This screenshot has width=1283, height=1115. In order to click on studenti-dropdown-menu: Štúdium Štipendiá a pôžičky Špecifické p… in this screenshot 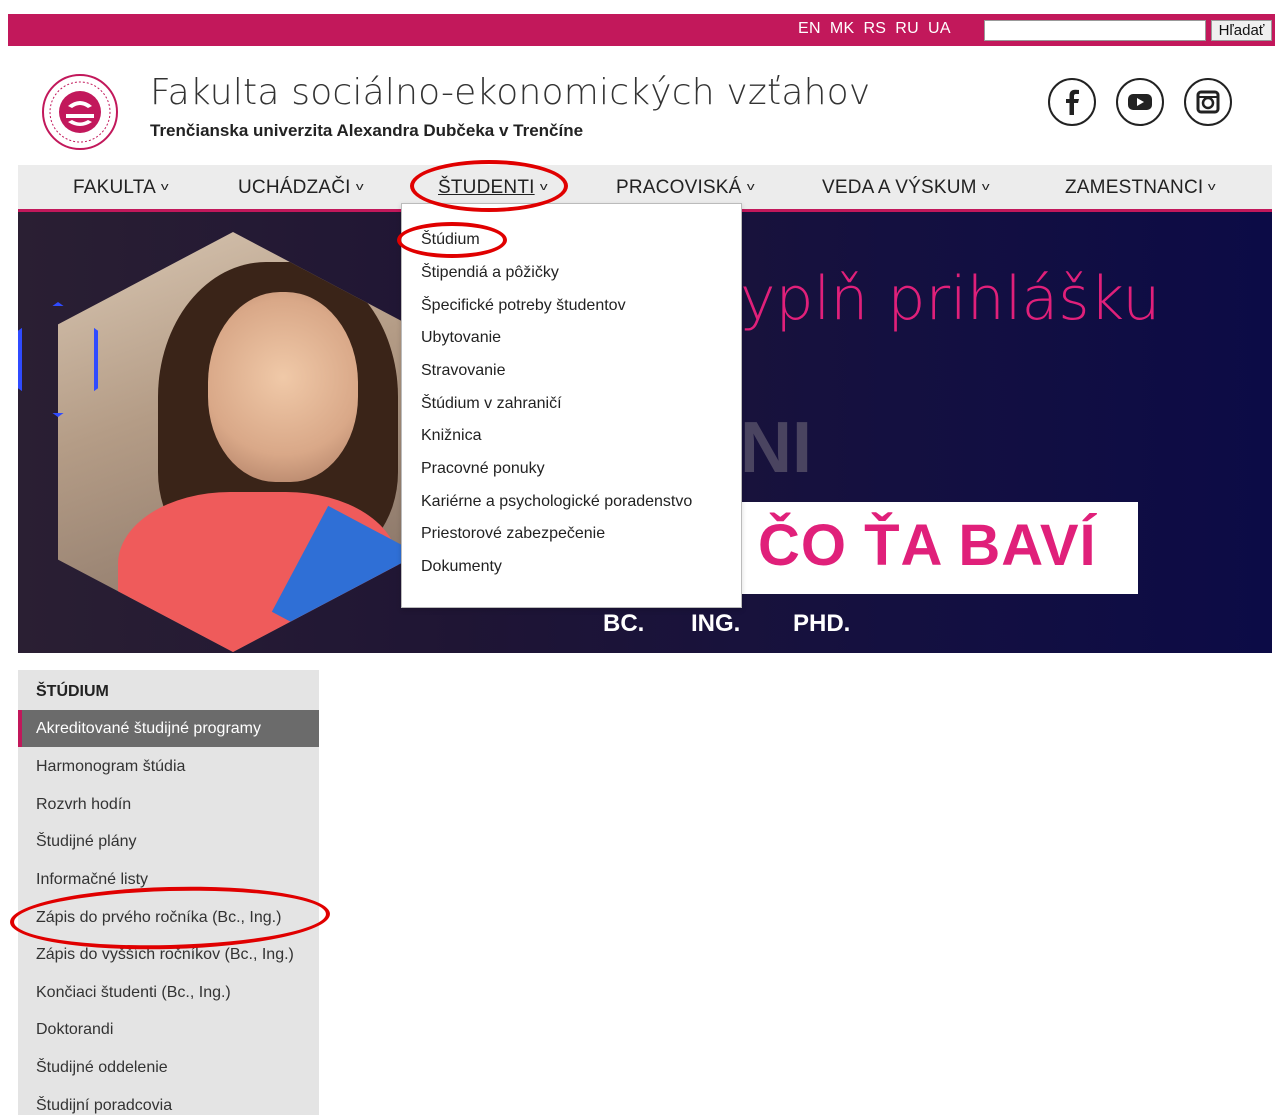, I will do `click(571, 405)`.